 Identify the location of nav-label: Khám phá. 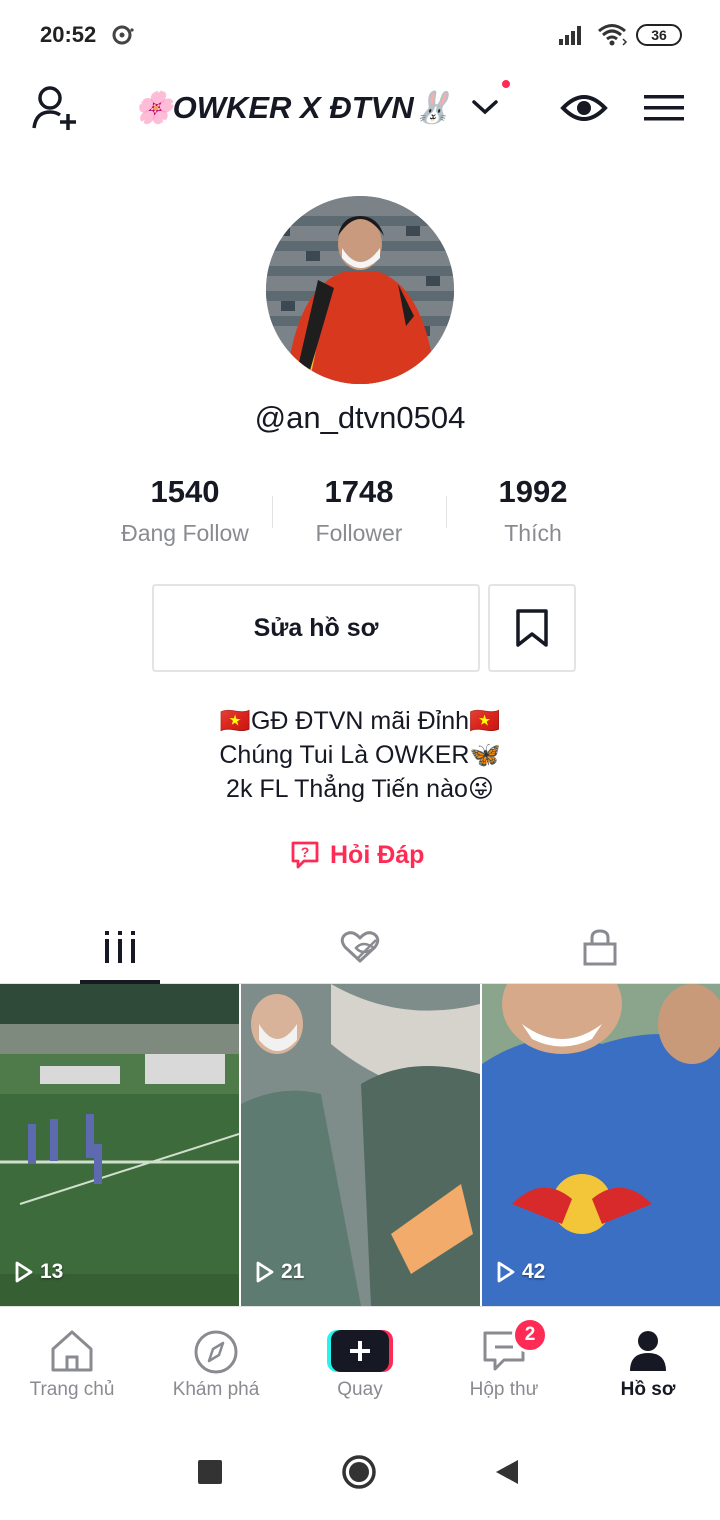
(216, 1389).